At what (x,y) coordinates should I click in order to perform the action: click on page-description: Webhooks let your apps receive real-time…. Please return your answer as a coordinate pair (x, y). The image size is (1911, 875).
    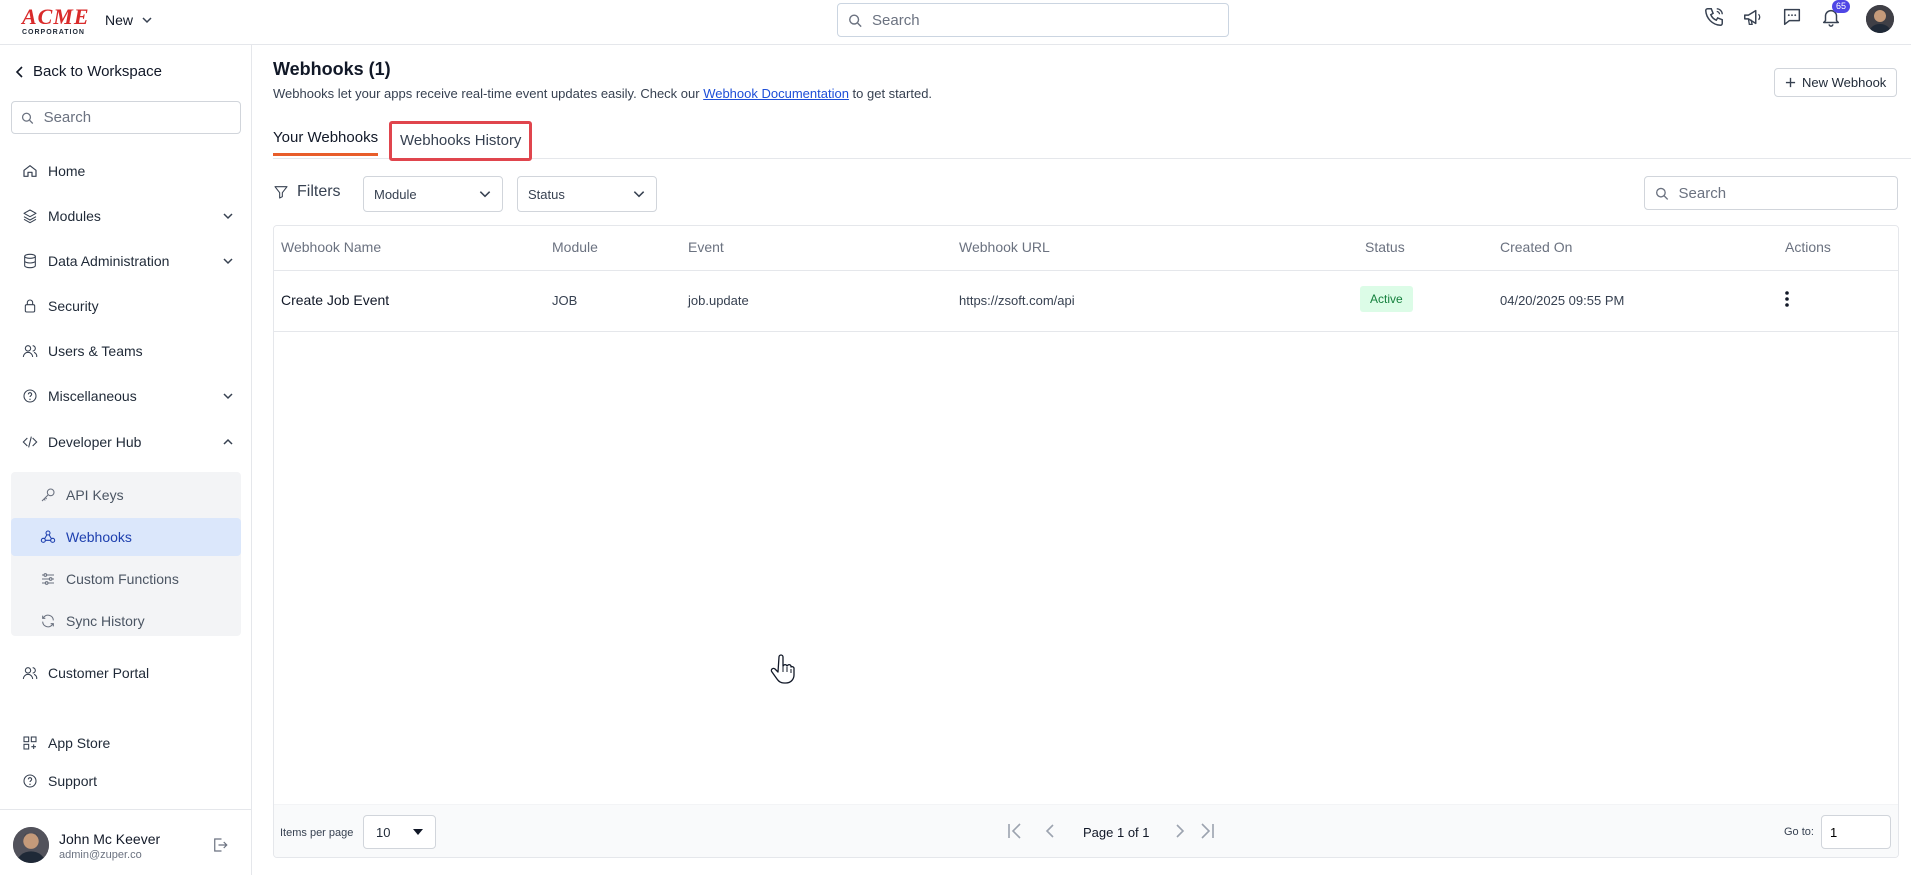
    Looking at the image, I should click on (602, 93).